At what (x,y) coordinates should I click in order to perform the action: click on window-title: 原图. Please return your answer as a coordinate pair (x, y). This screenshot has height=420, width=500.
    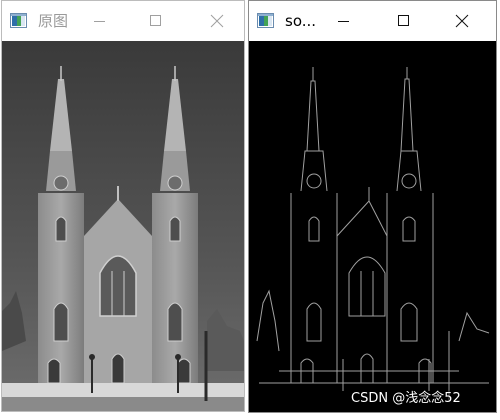
    Looking at the image, I should click on (53, 21).